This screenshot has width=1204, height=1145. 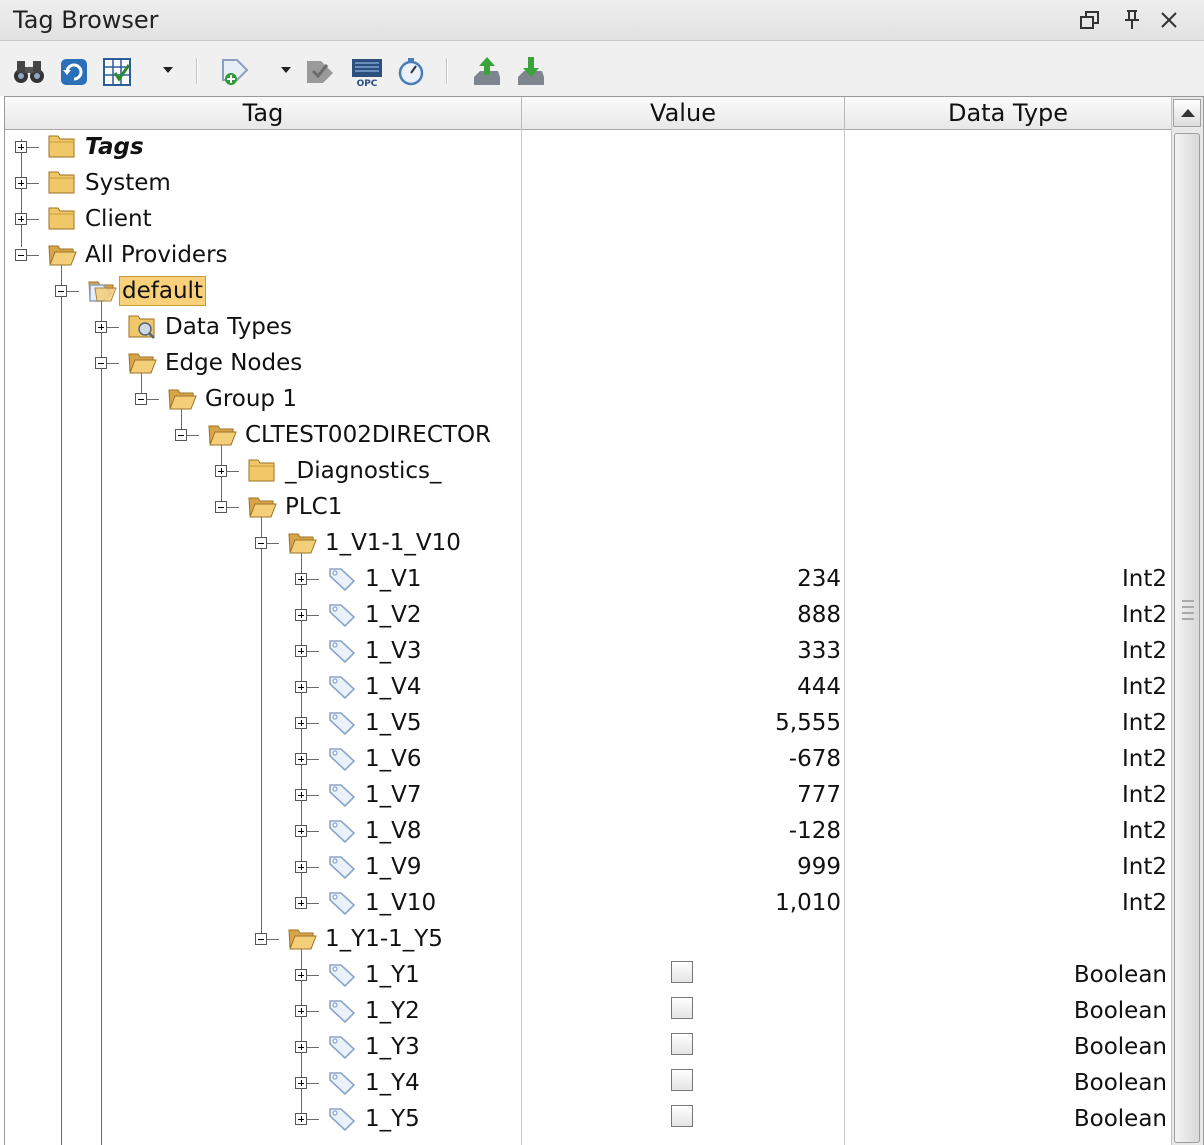 I want to click on tag-check-icon, so click(x=320, y=71).